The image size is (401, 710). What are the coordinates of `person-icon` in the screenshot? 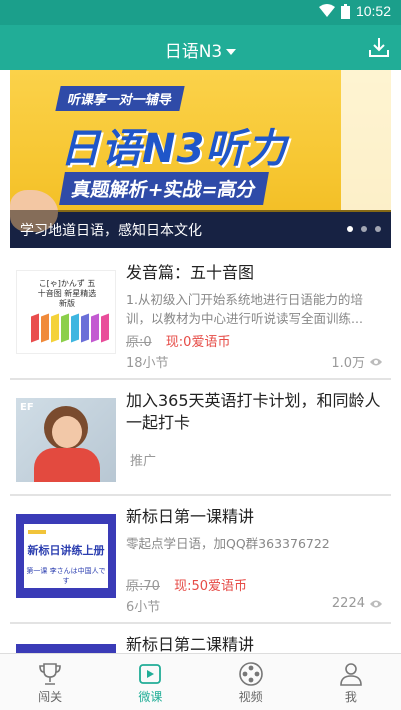 It's located at (351, 674).